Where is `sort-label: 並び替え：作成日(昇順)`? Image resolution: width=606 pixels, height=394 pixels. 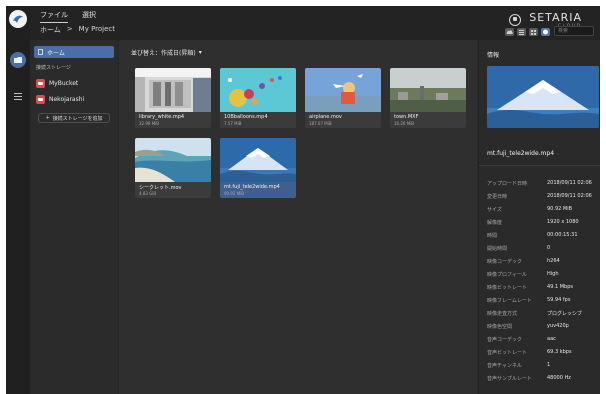 sort-label: 並び替え：作成日(昇順) is located at coordinates (163, 53).